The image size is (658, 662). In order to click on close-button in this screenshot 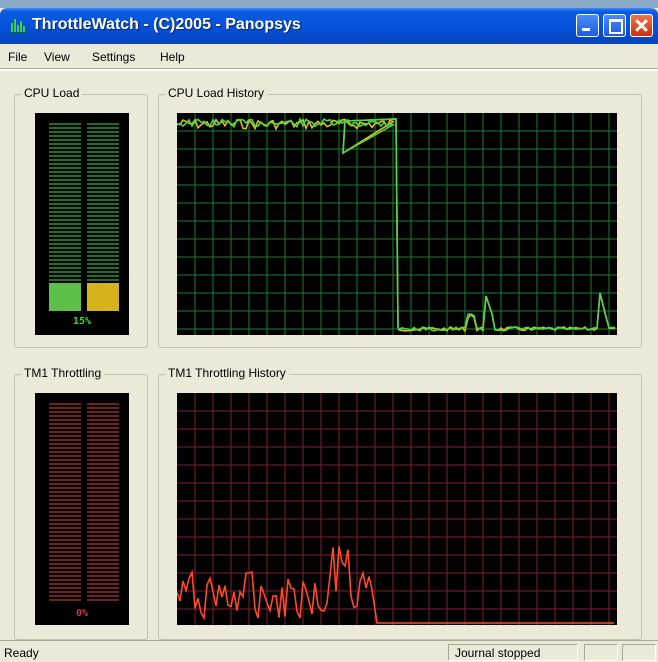, I will do `click(641, 25)`.